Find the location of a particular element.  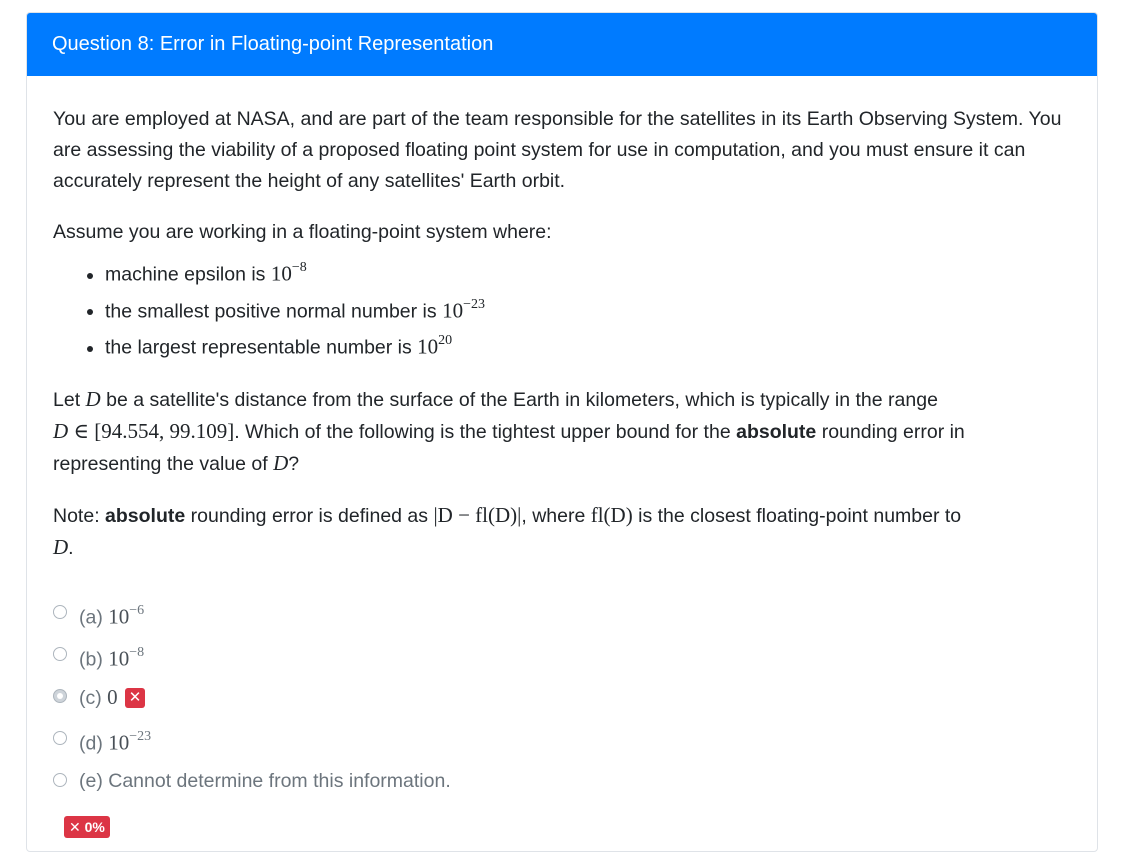

option-a-radio is located at coordinates (60, 611).